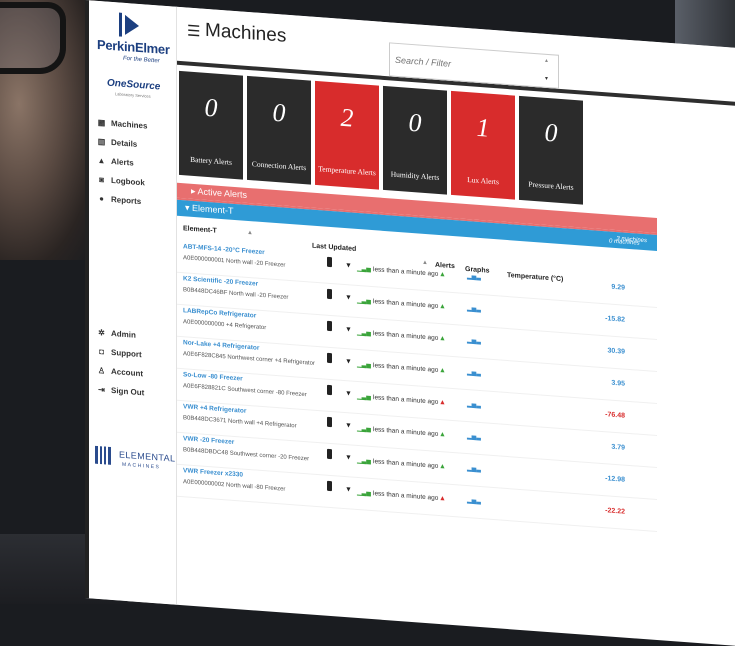 The width and height of the screenshot is (735, 646). What do you see at coordinates (250, 359) in the screenshot?
I see `machine-location: Northwest corner` at bounding box center [250, 359].